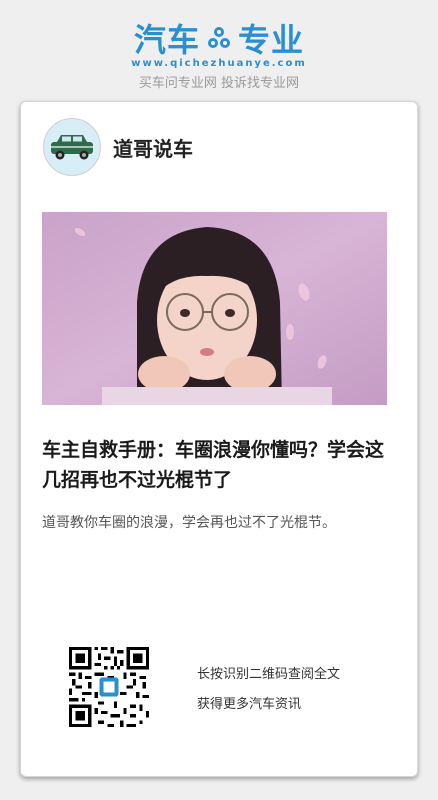 The image size is (438, 800). What do you see at coordinates (222, 465) in the screenshot?
I see `article-title: 车主自救手册：车圈浪漫你懂吗？学会这几招再也不过光棍节了` at bounding box center [222, 465].